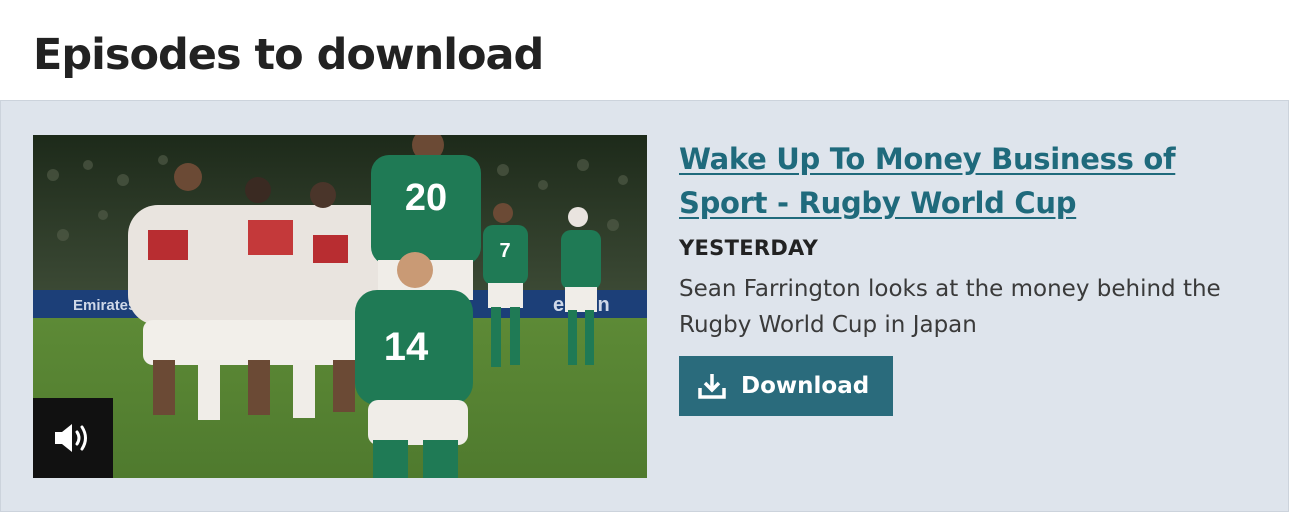 The width and height of the screenshot is (1290, 522). What do you see at coordinates (504, 251) in the screenshot?
I see `svg-text: 7` at bounding box center [504, 251].